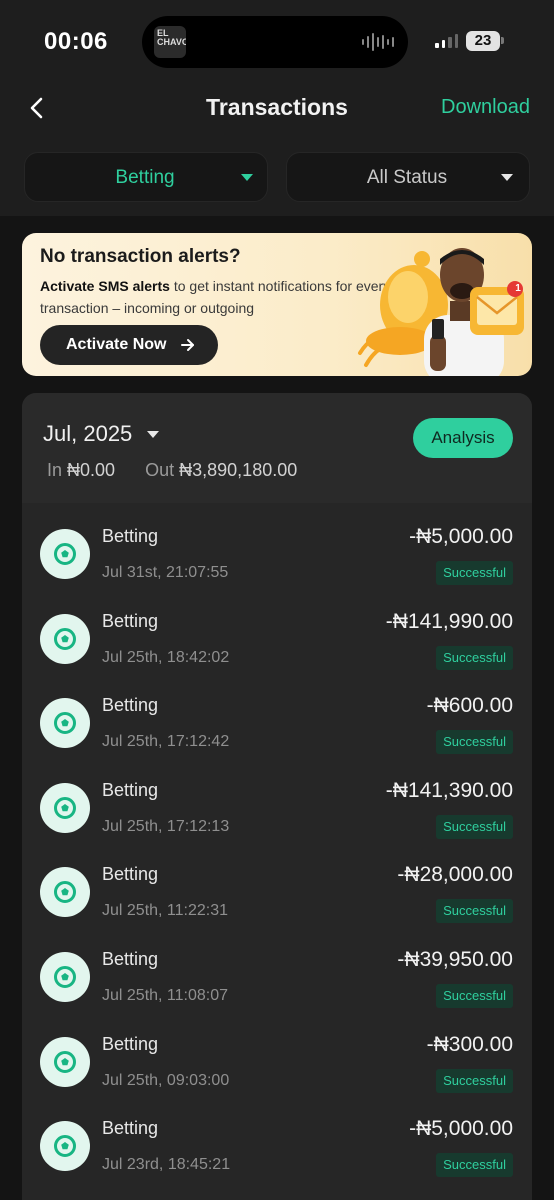 Image resolution: width=554 pixels, height=1200 pixels. Describe the element at coordinates (165, 995) in the screenshot. I see `transaction-date: Jul 25th, 11:08:07` at that location.